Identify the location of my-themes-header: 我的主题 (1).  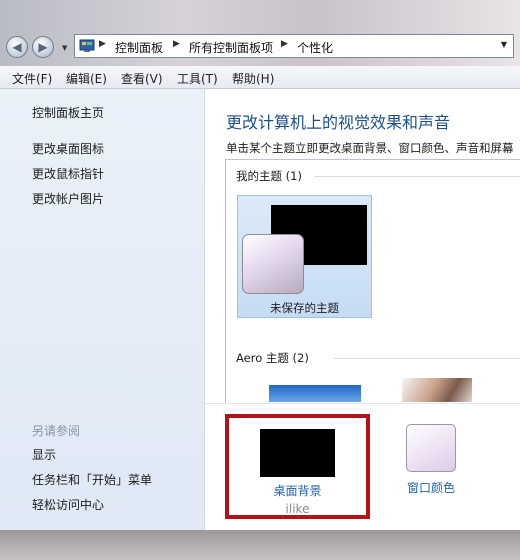
(269, 176).